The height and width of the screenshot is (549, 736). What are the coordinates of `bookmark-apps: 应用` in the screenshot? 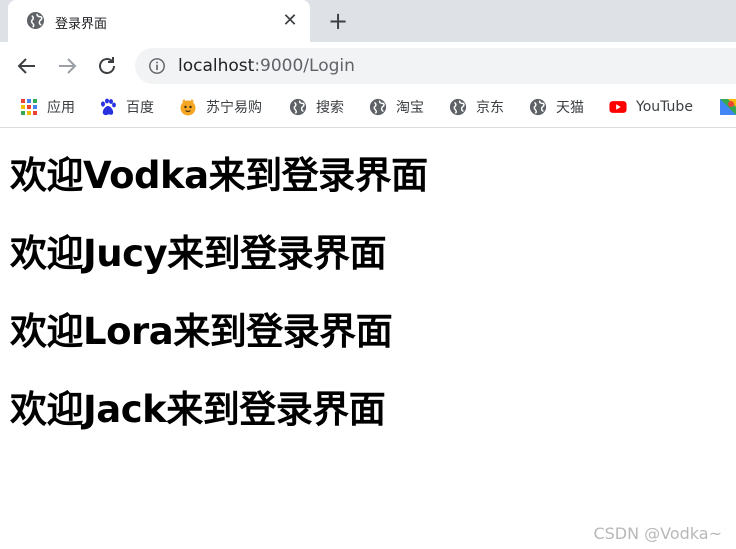 It's located at (47, 107).